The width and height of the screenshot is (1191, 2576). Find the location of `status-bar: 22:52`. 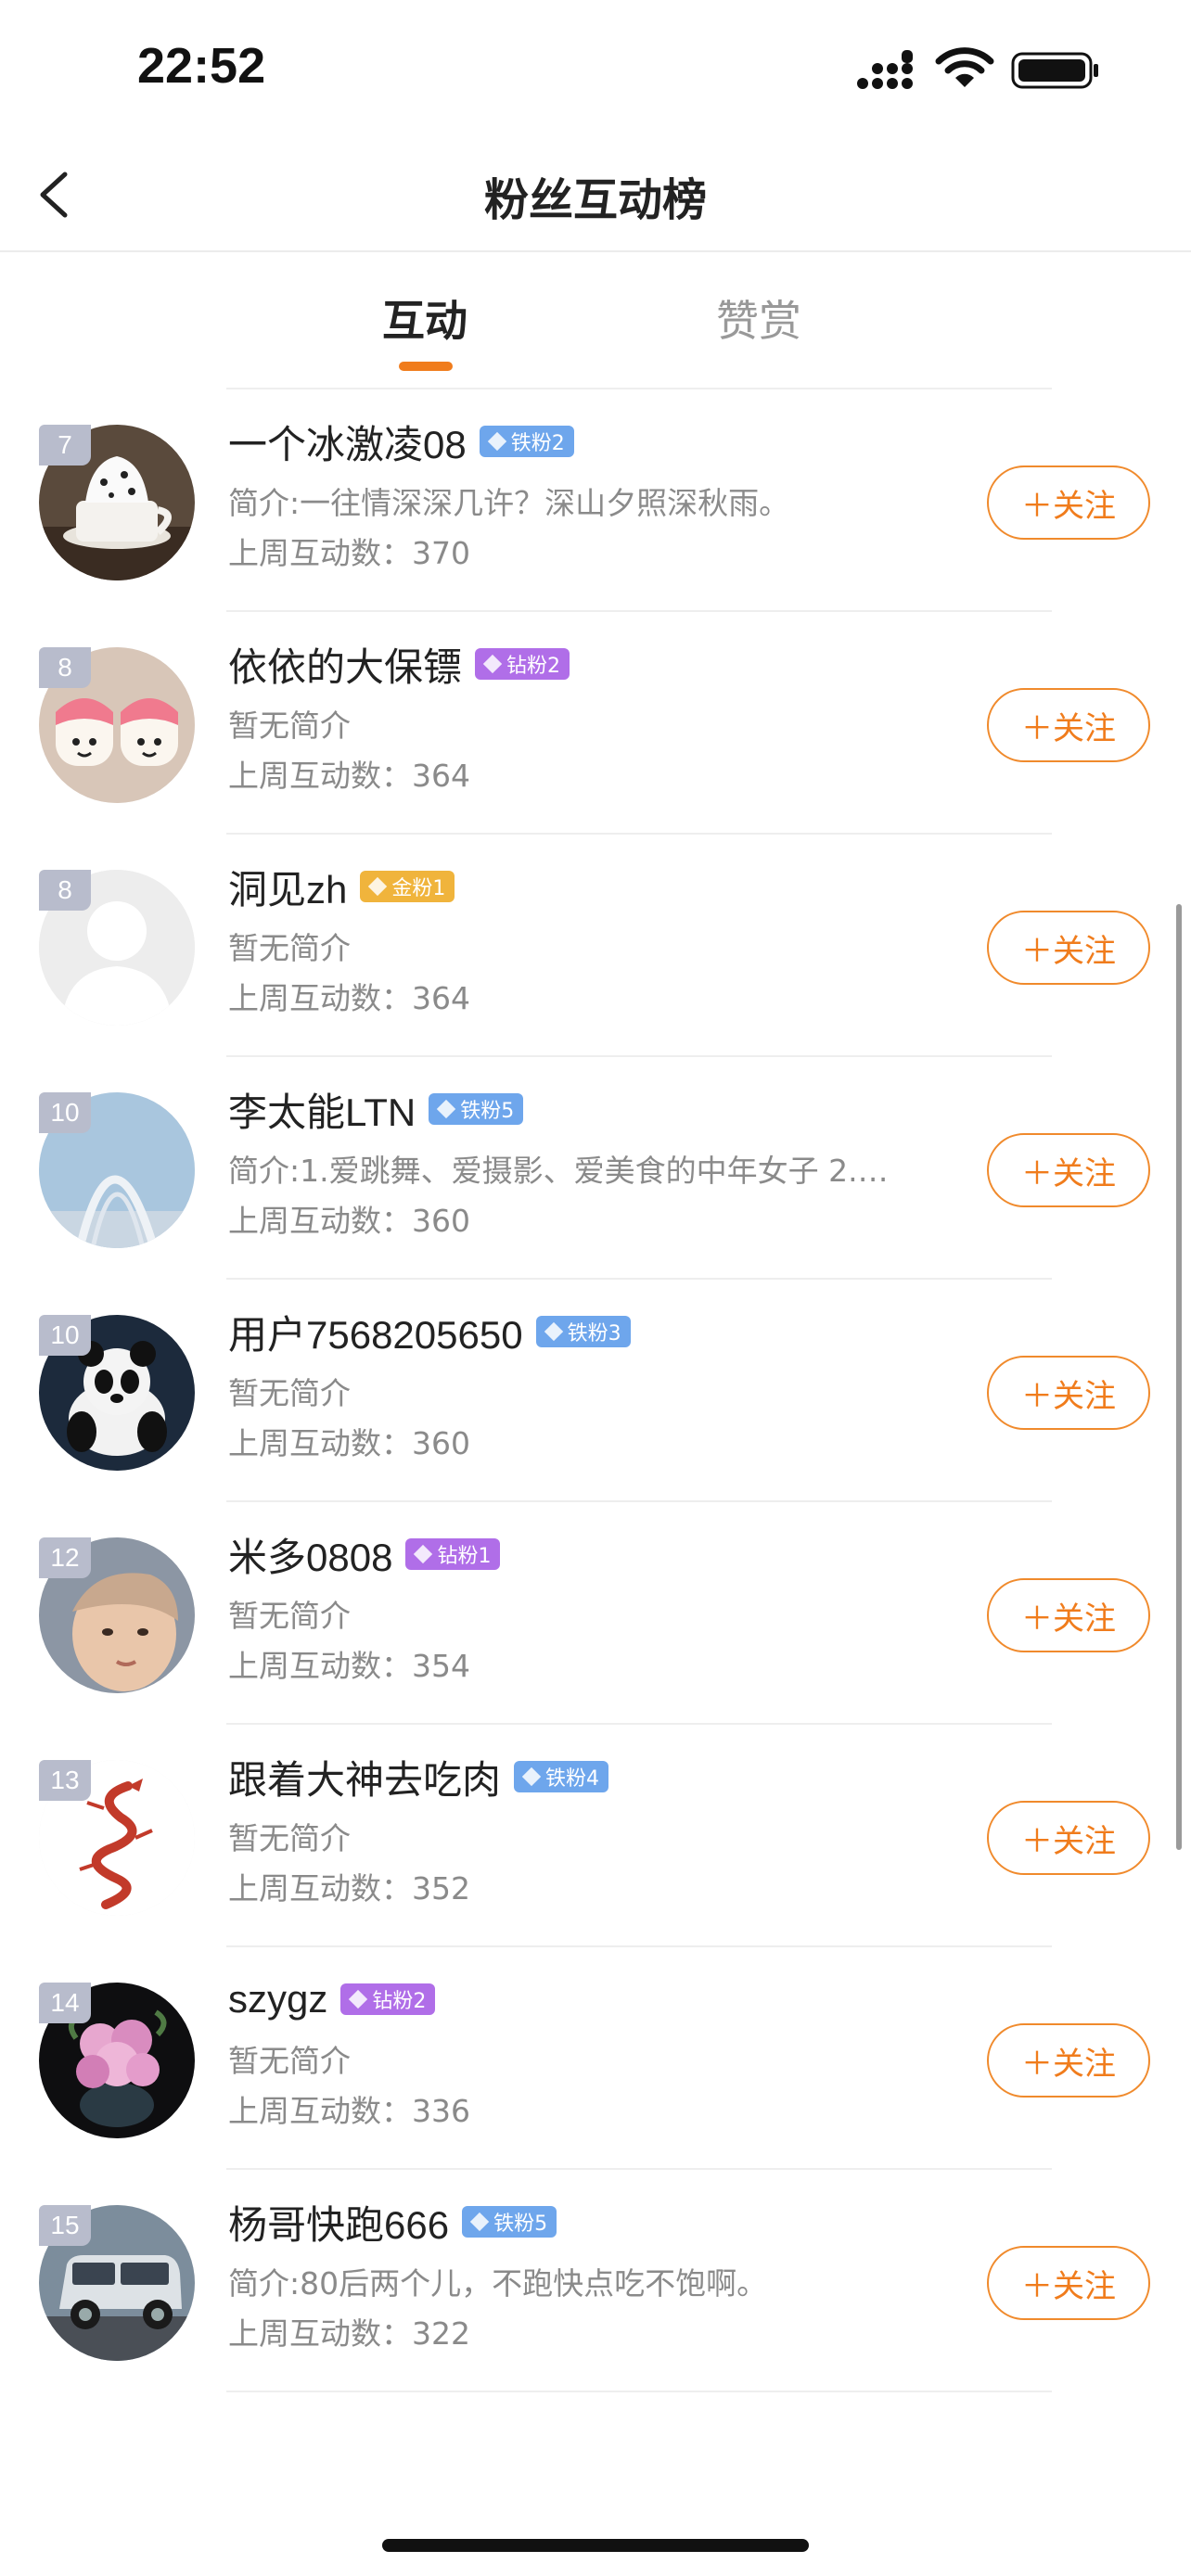

status-bar: 22:52 is located at coordinates (595, 69).